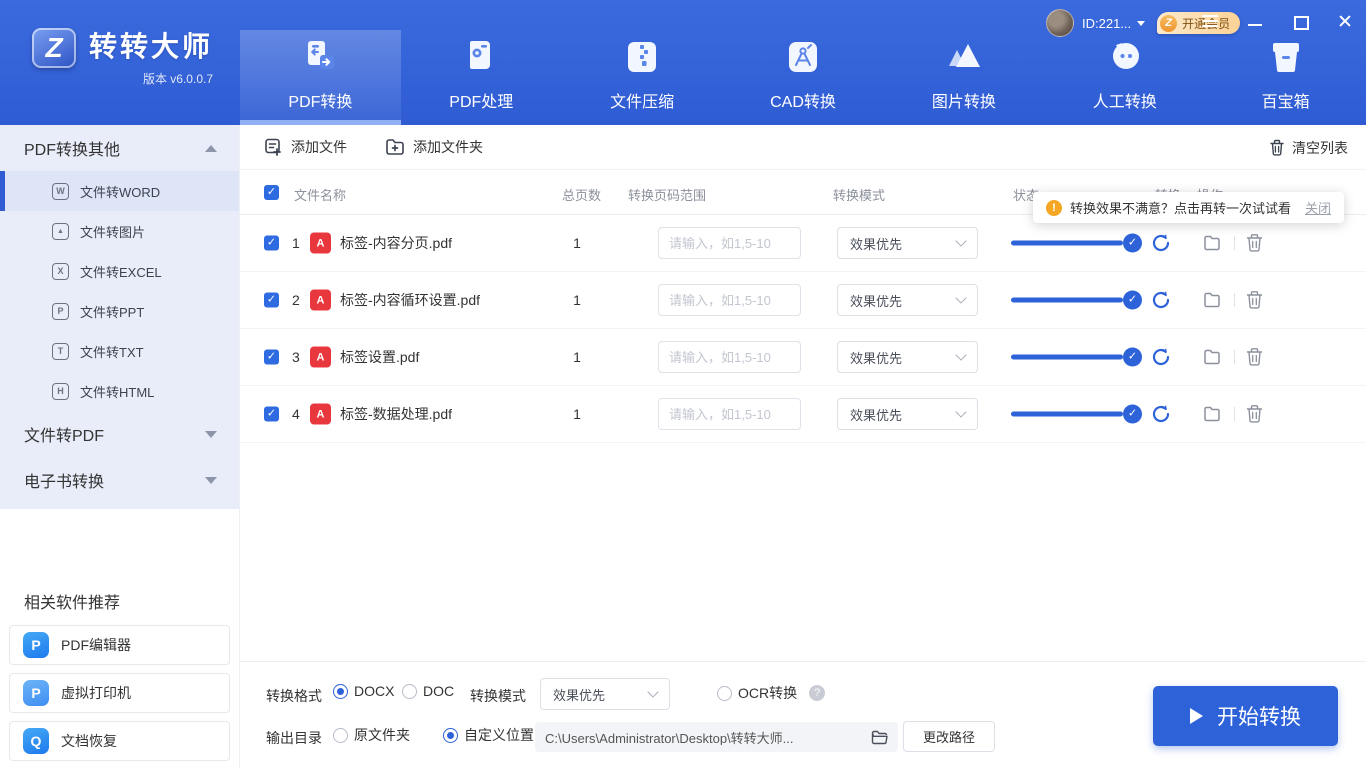  I want to click on mode-select-value: 效果优先, so click(876, 415).